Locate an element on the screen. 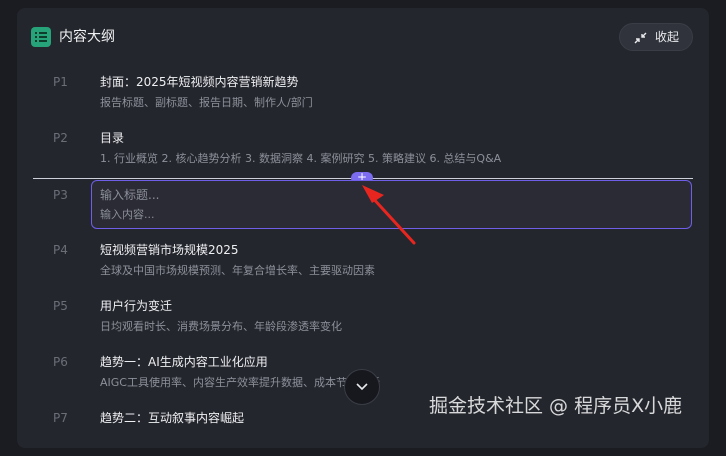 The image size is (726, 456). page-number: P5 is located at coordinates (60, 306).